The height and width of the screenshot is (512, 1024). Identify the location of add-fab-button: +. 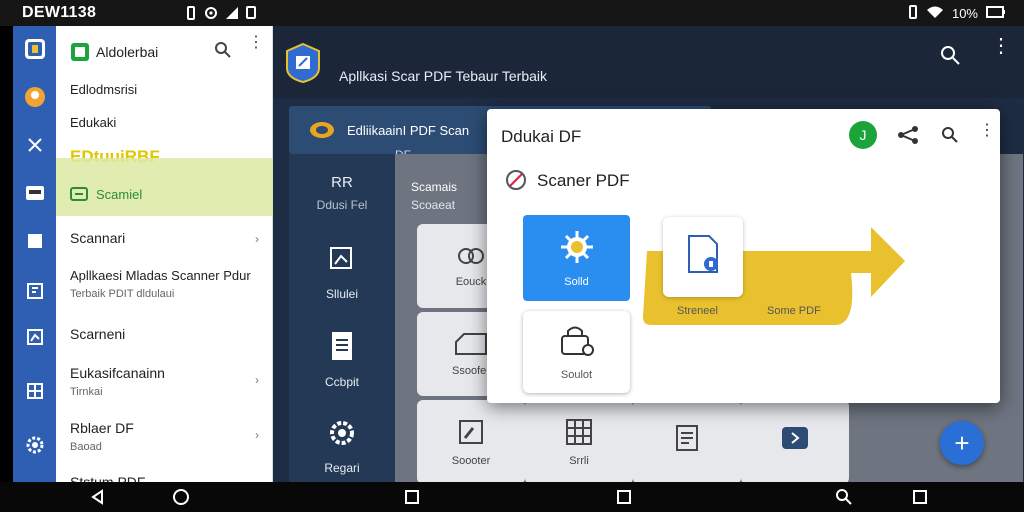
(962, 443).